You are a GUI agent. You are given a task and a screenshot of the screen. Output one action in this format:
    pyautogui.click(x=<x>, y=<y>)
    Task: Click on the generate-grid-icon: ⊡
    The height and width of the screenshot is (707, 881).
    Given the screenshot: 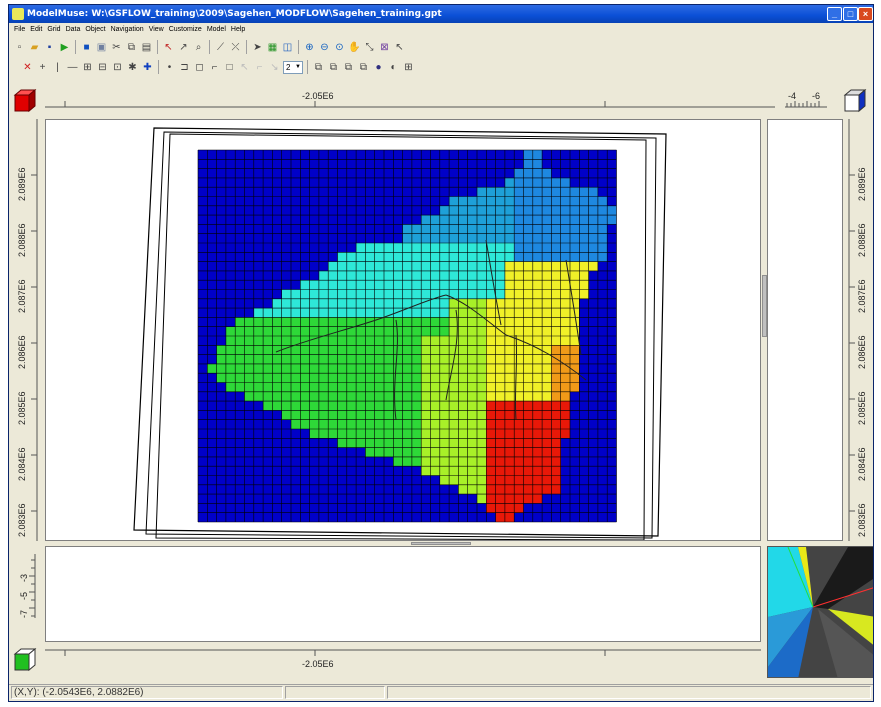 What is the action you would take?
    pyautogui.click(x=117, y=67)
    